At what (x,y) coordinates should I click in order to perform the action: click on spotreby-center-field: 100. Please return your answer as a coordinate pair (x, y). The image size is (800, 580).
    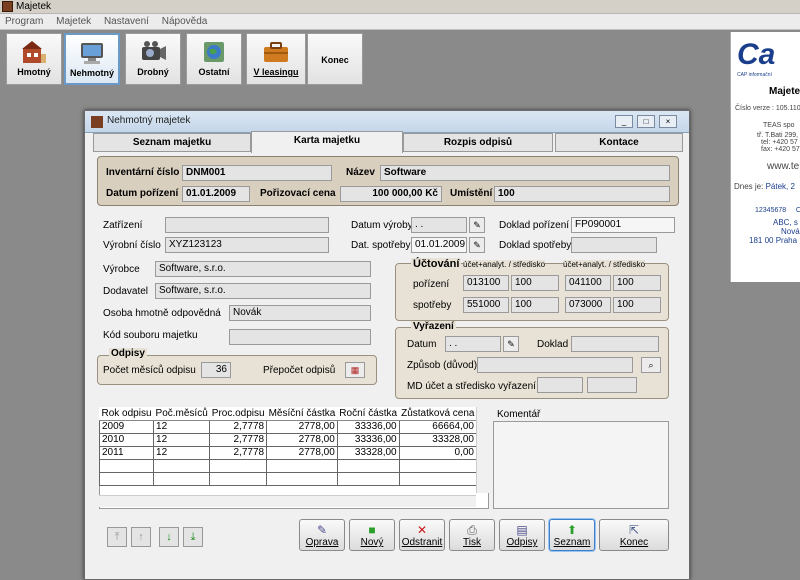
    Looking at the image, I should click on (535, 305).